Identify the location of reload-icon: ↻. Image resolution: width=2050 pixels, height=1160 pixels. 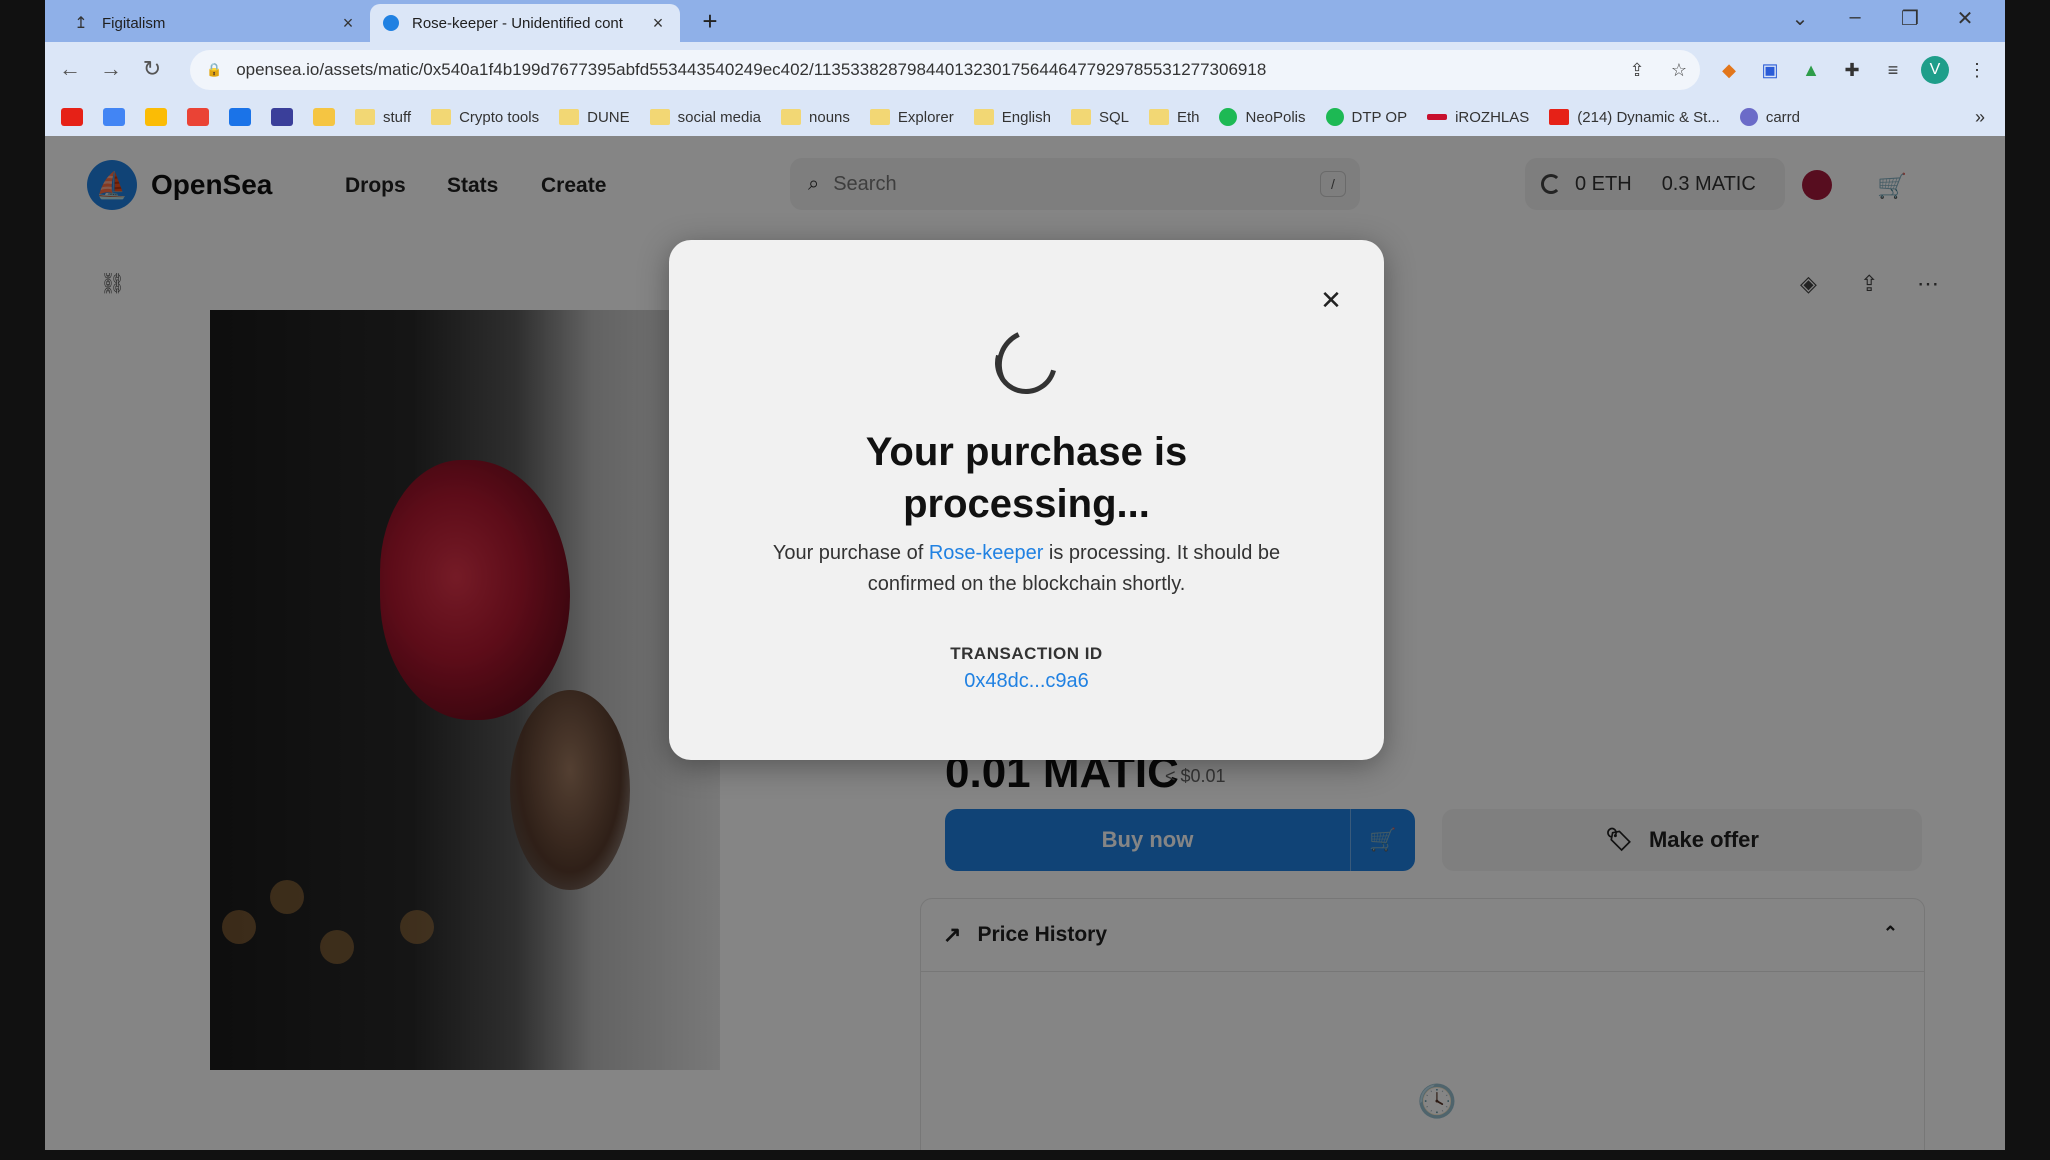
(152, 69).